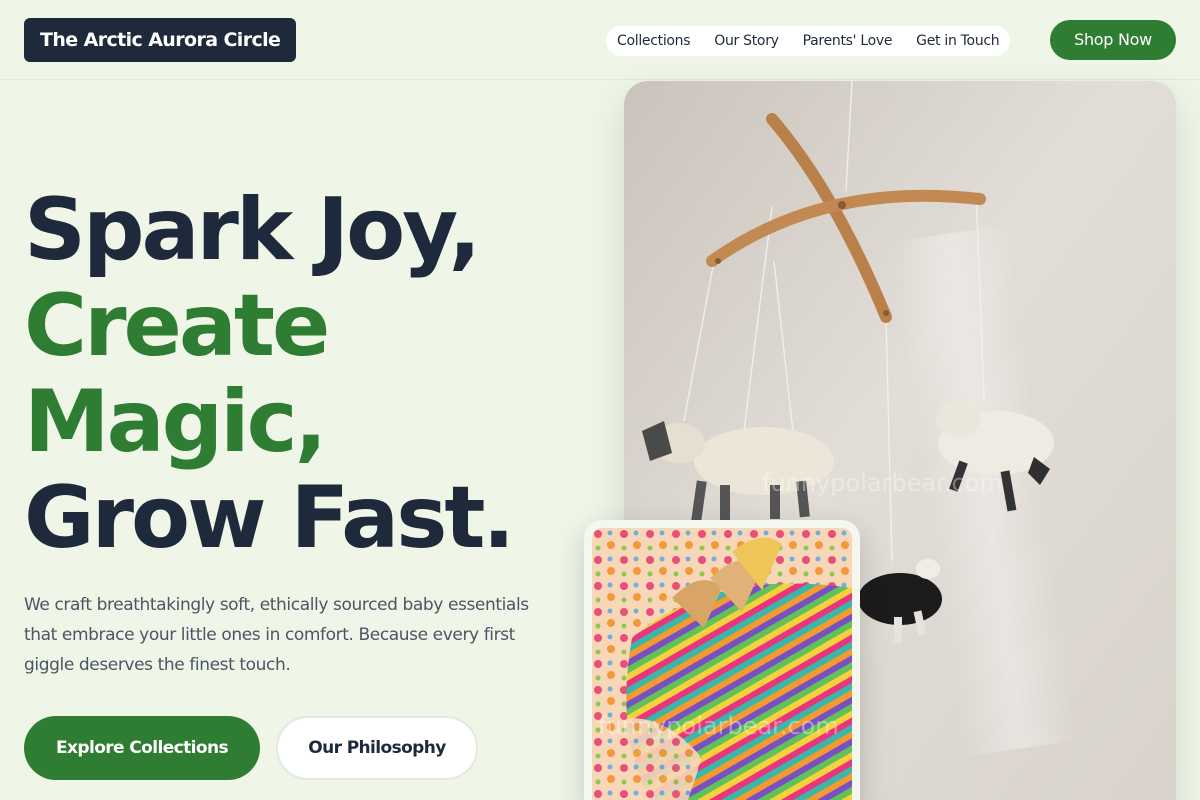 This screenshot has width=1200, height=800. I want to click on brand-logo: The Arctic Aurora Circle, so click(160, 40).